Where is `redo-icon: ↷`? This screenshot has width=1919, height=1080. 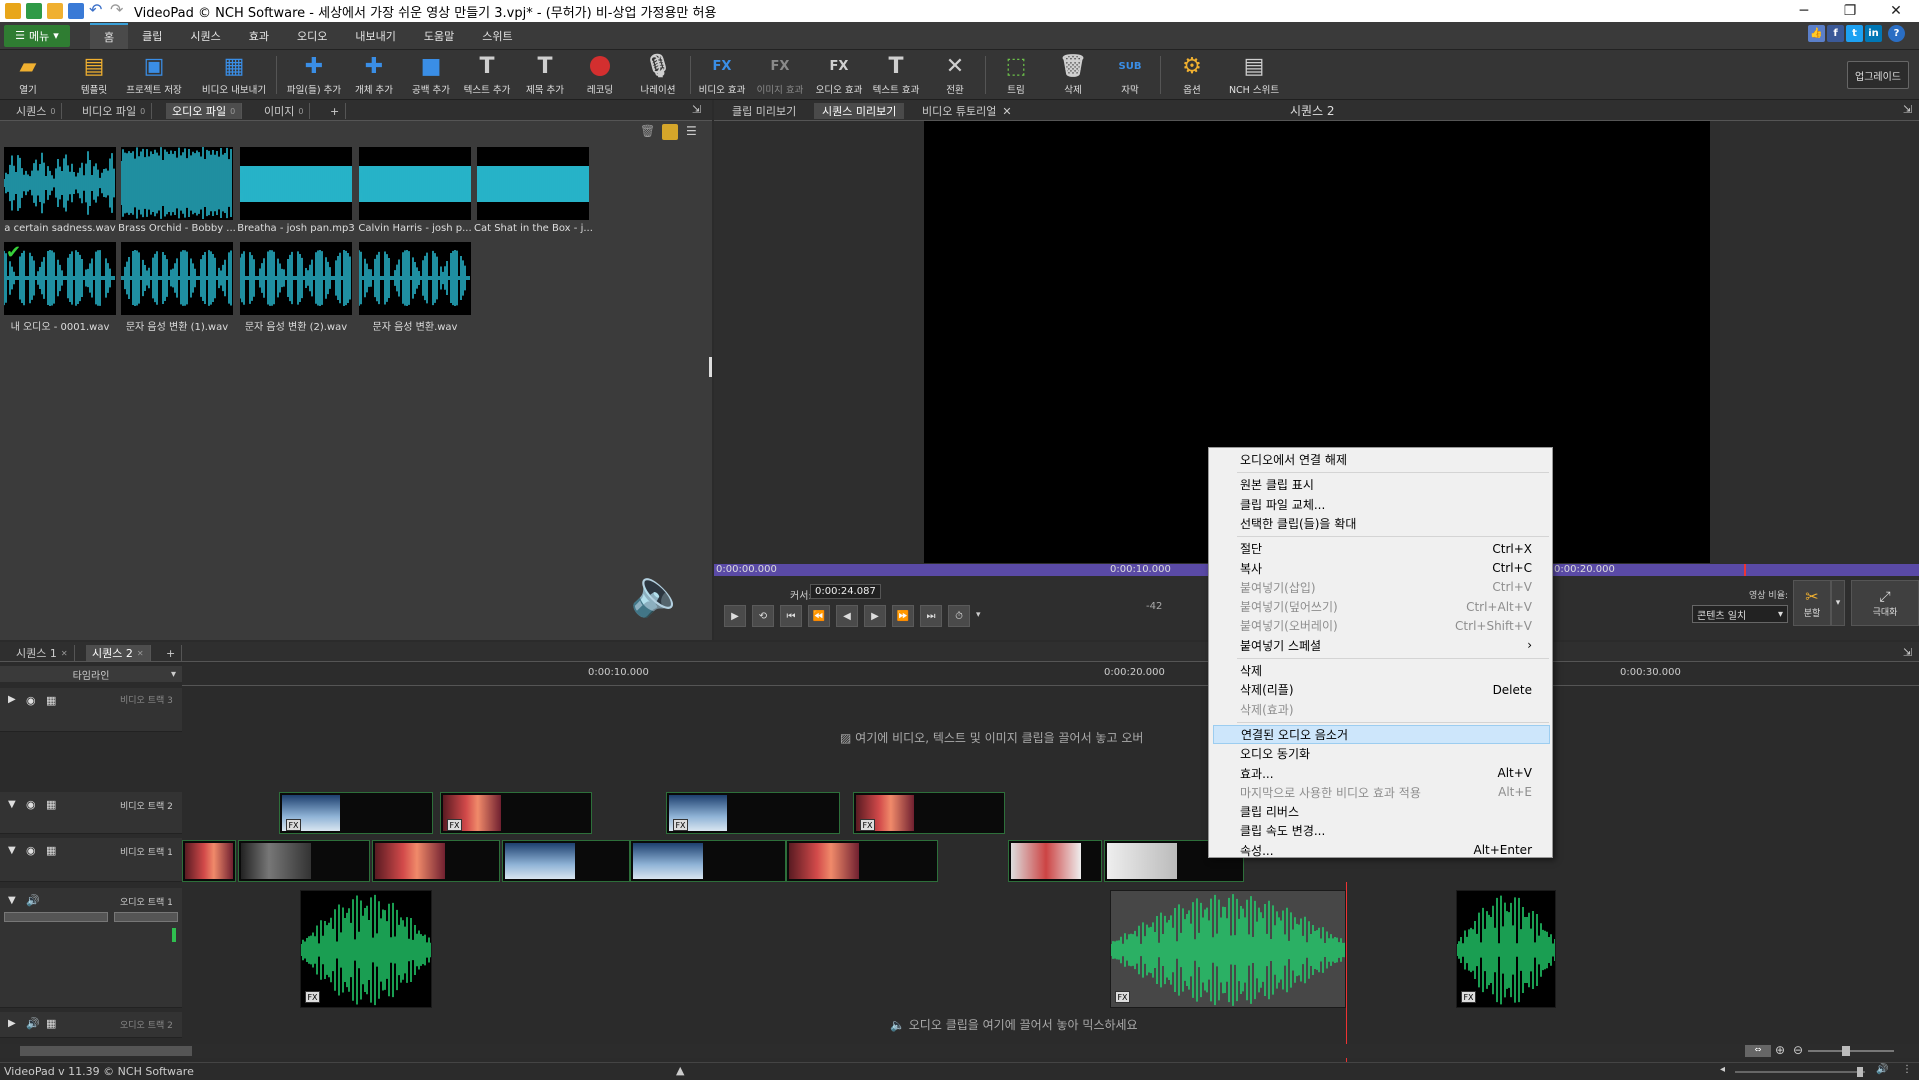
redo-icon: ↷ is located at coordinates (118, 10).